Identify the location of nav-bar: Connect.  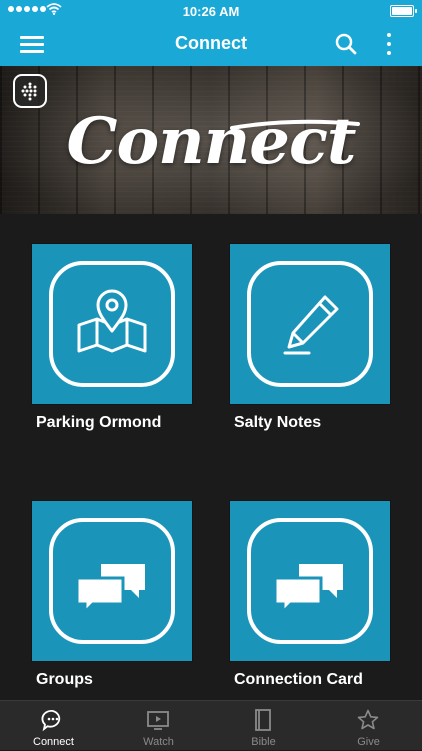
(211, 44).